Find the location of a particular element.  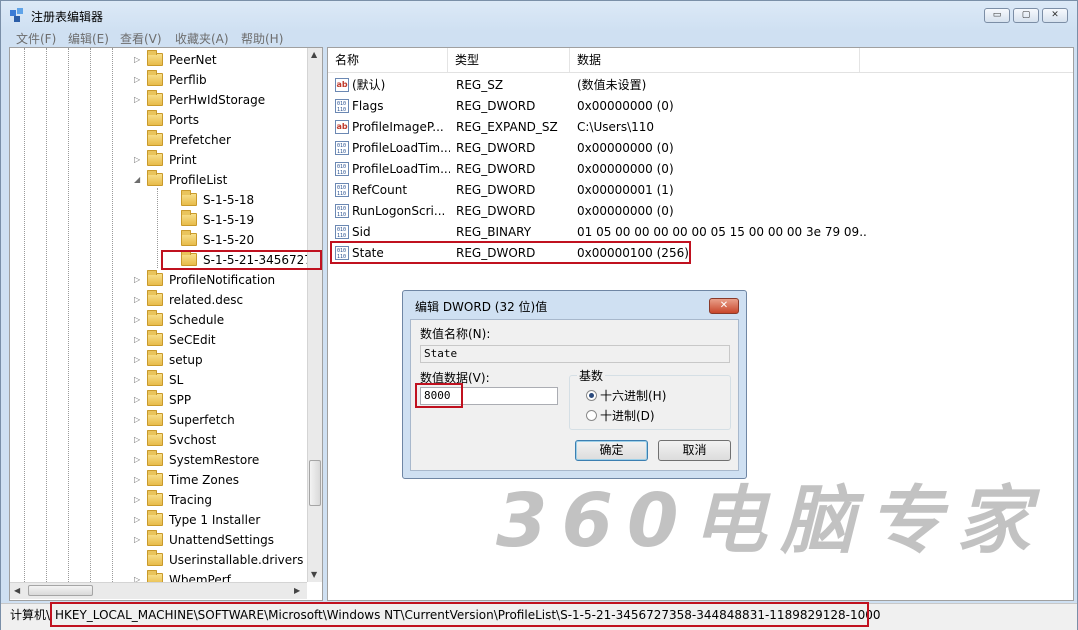

dialog-close-button: ✕ is located at coordinates (724, 306).